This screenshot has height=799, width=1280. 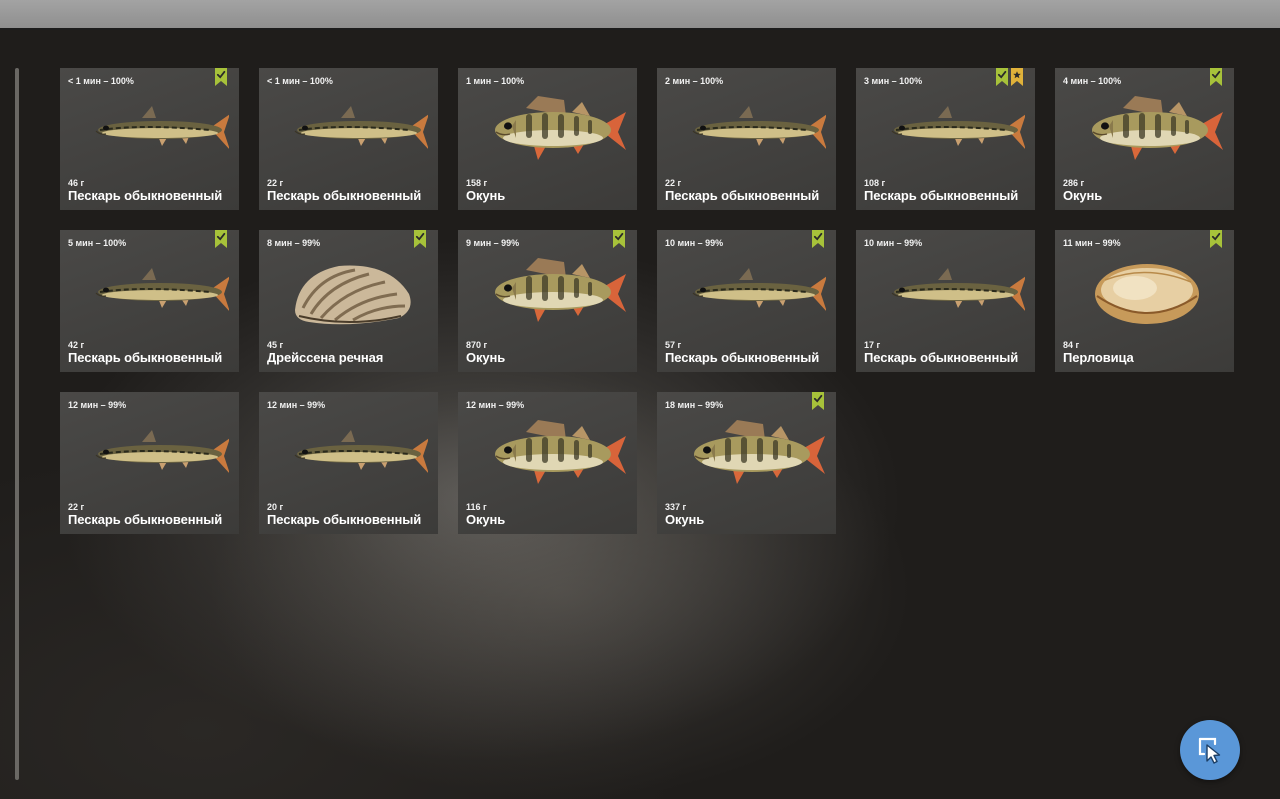 I want to click on catch-card: 10 мин – 99% 57 г Пескарь обыкновенный, so click(x=746, y=301).